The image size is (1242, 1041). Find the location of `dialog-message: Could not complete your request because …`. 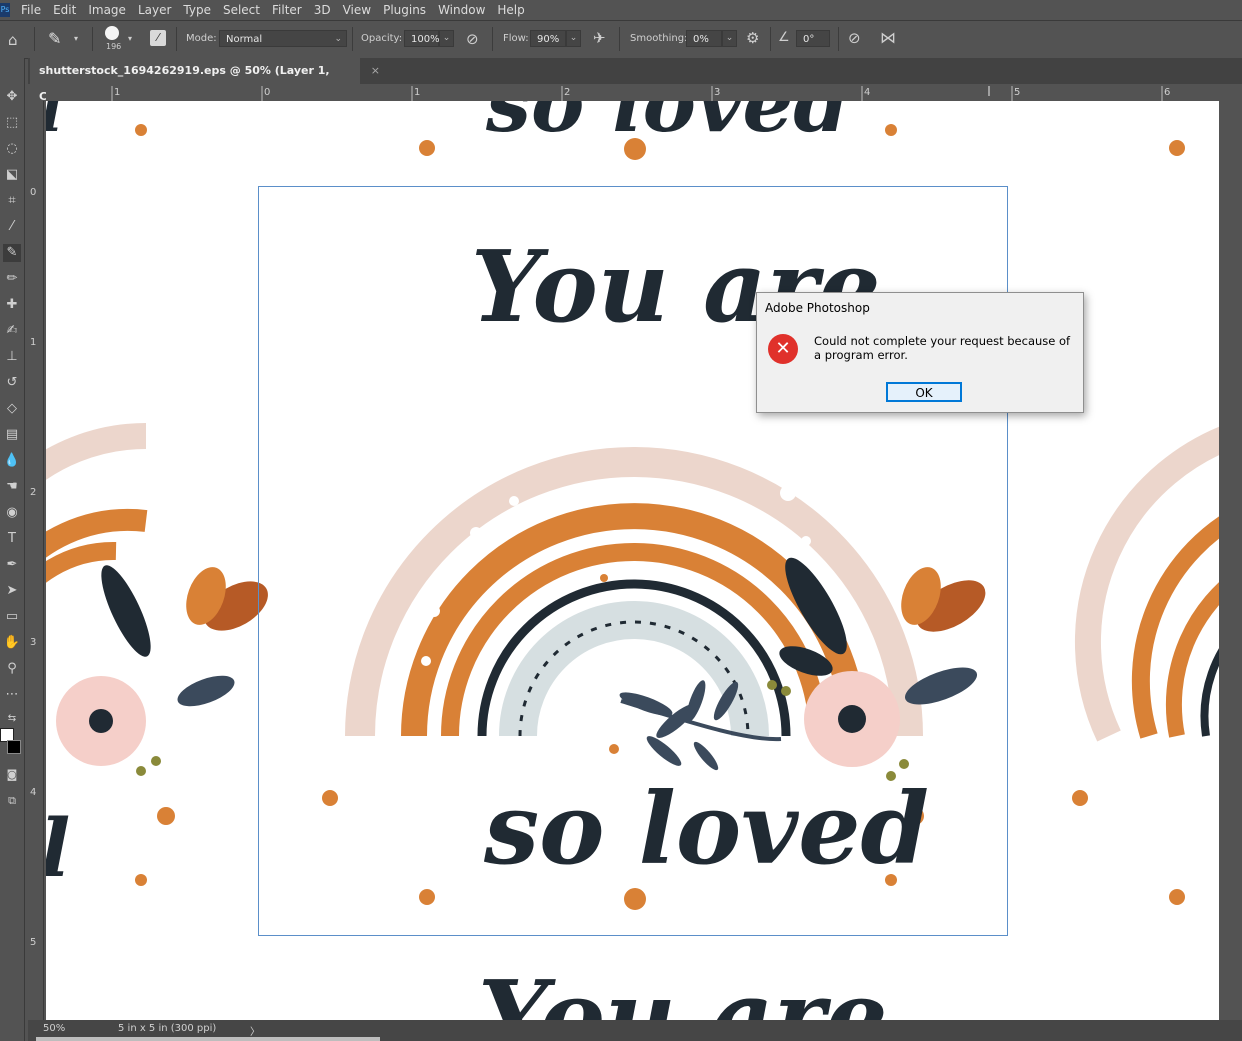

dialog-message: Could not complete your request because … is located at coordinates (942, 348).